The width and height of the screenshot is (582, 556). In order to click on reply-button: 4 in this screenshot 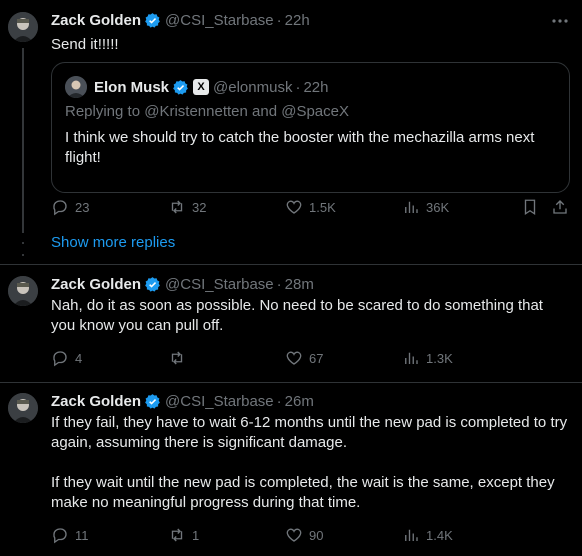, I will do `click(66, 358)`.